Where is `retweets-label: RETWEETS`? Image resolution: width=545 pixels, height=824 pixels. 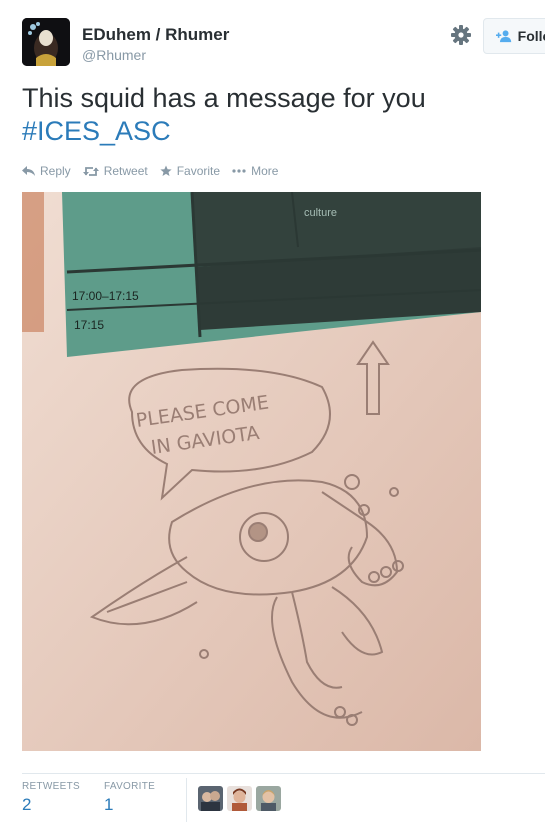
retweets-label: RETWEETS is located at coordinates (51, 786).